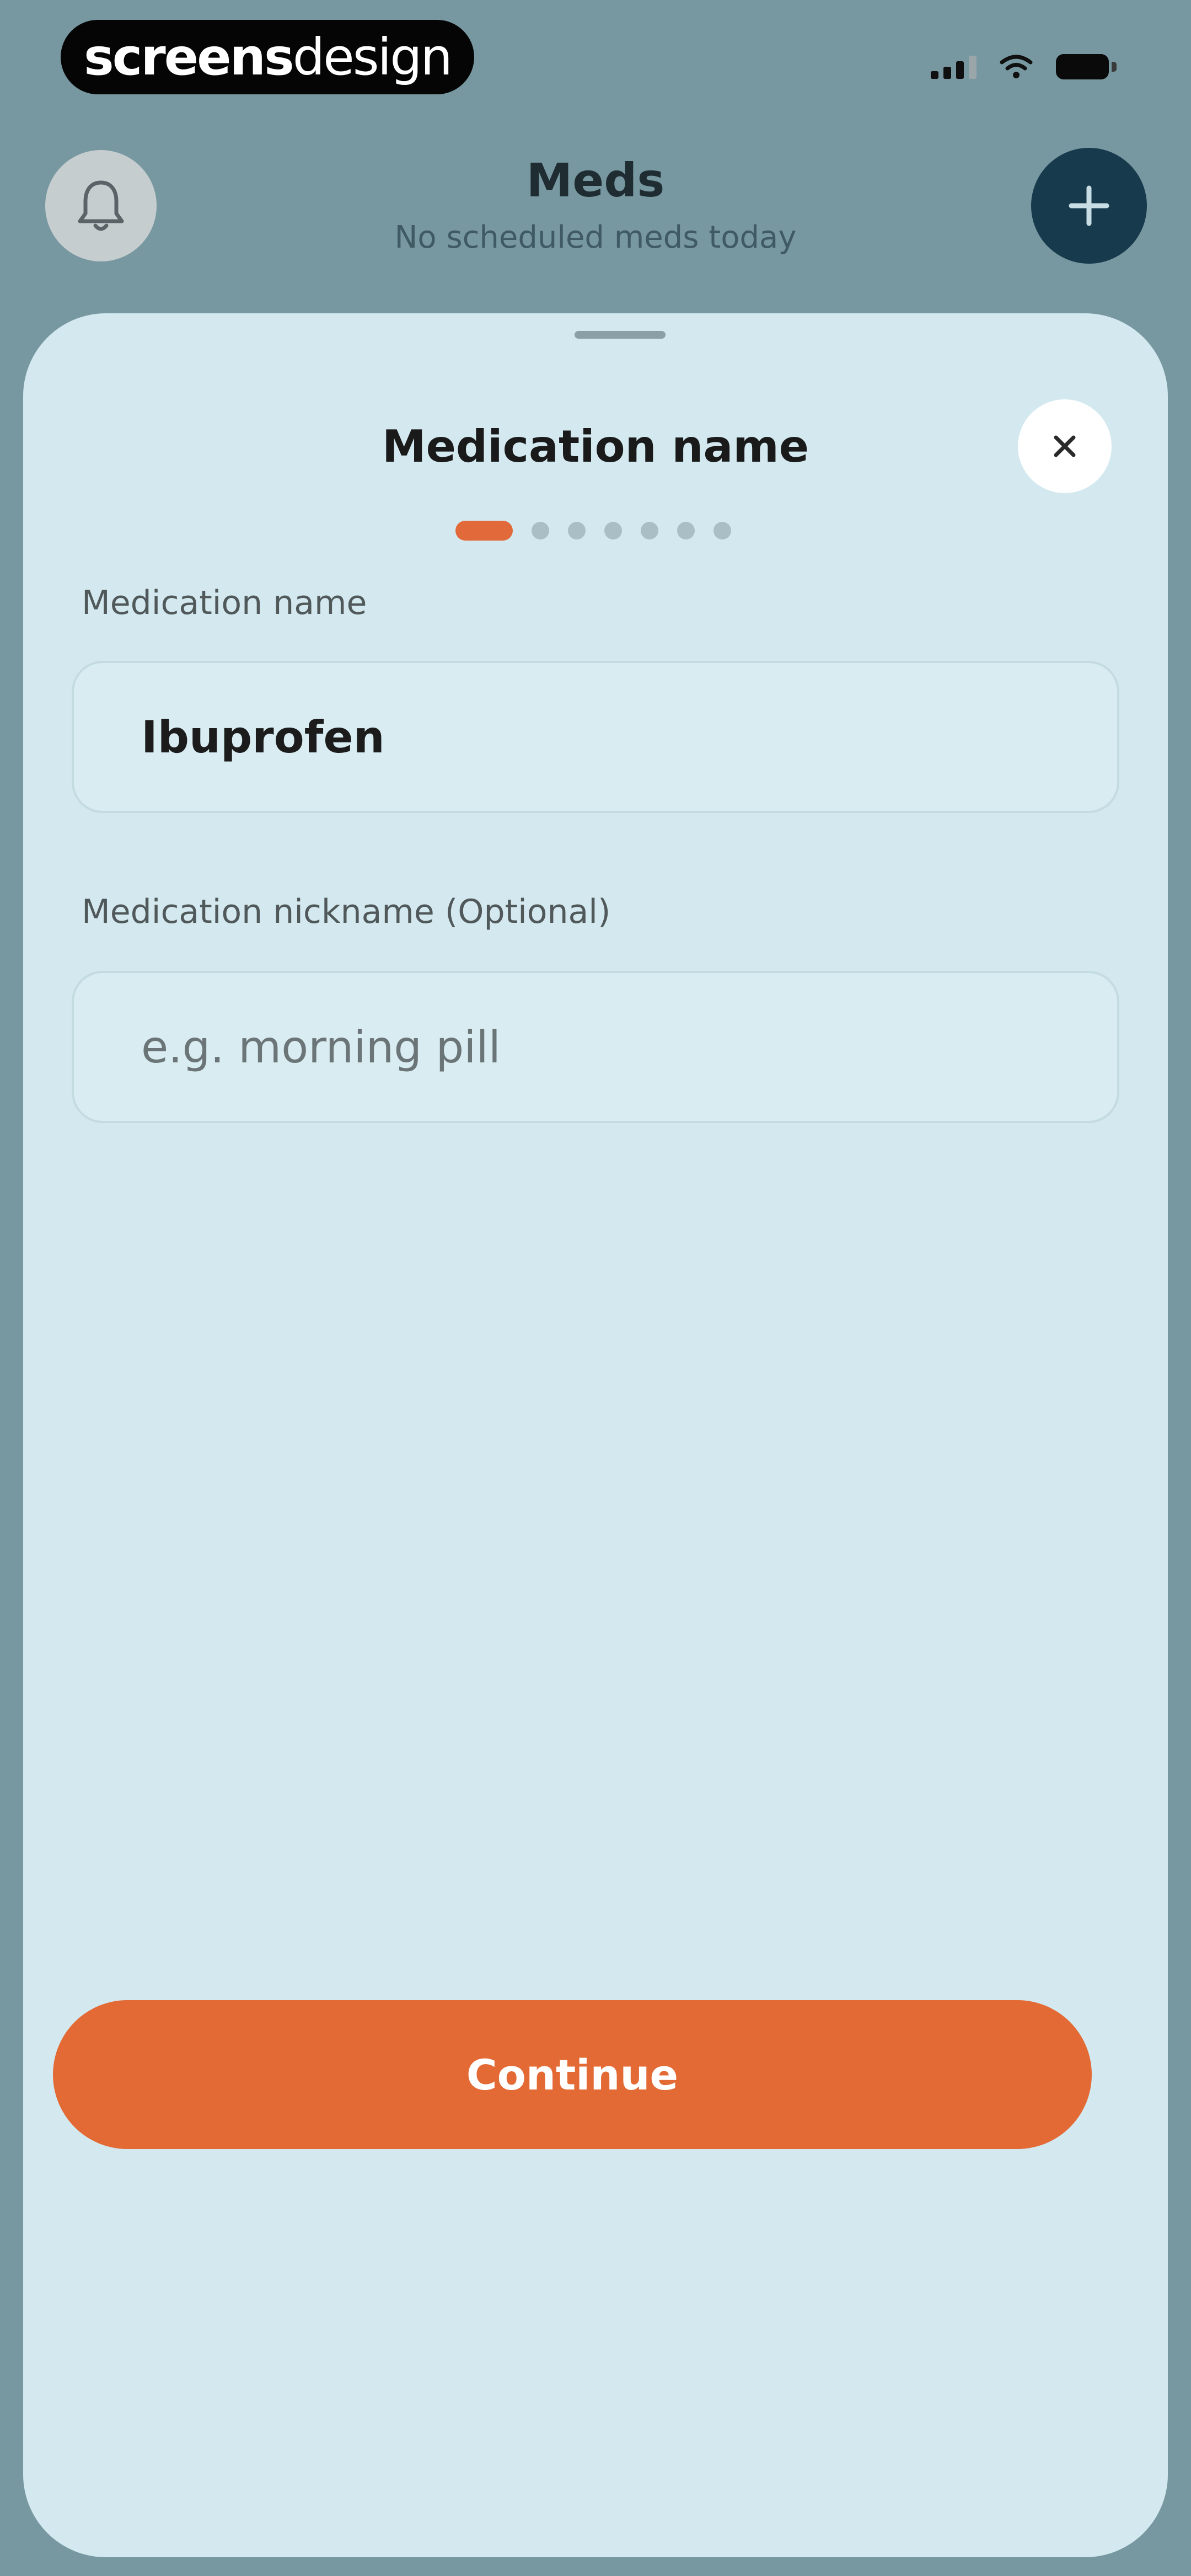 The image size is (1191, 2576). Describe the element at coordinates (1086, 66) in the screenshot. I see `battery-icon` at that location.